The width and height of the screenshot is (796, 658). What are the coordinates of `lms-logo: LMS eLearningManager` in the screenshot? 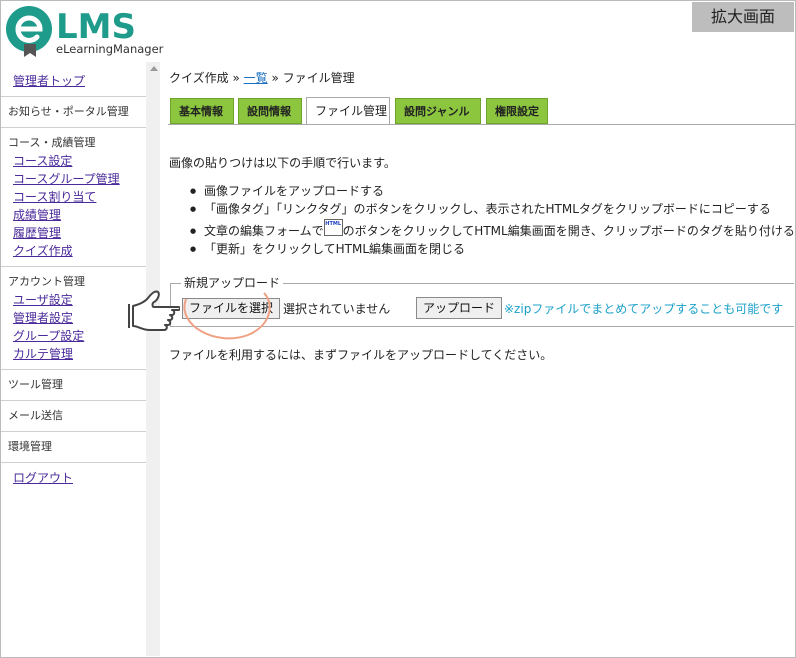 It's located at (89, 31).